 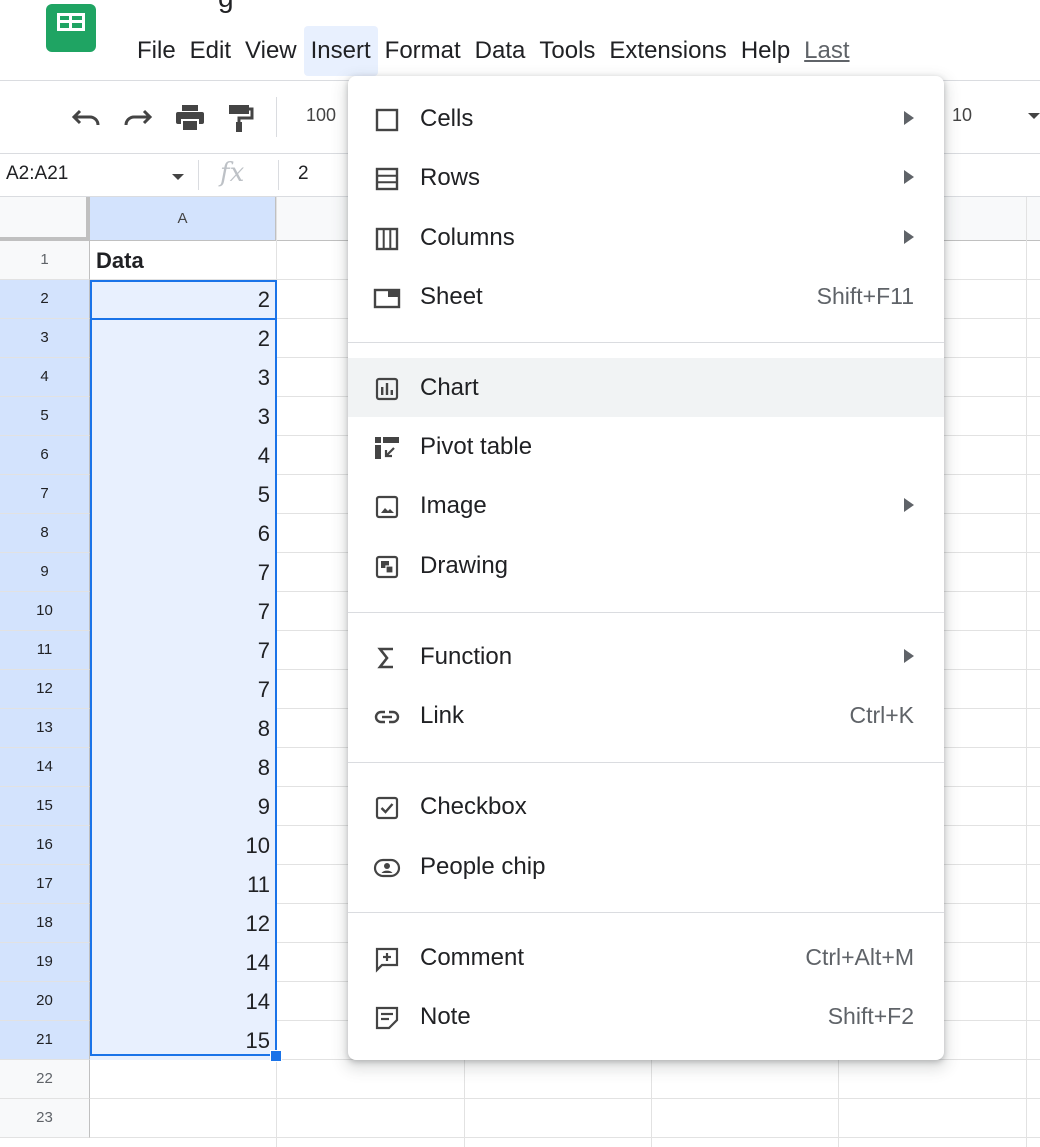 I want to click on row-header: 19, so click(x=45, y=962).